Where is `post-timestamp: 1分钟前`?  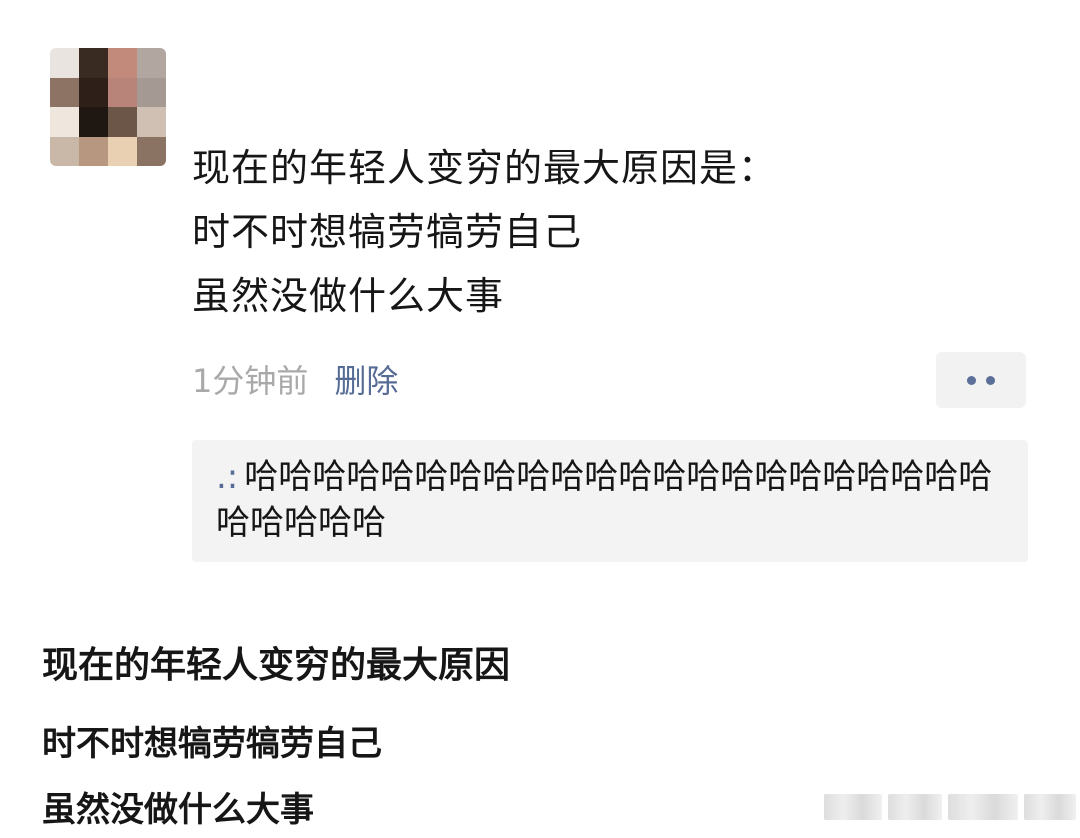 post-timestamp: 1分钟前 is located at coordinates (250, 381).